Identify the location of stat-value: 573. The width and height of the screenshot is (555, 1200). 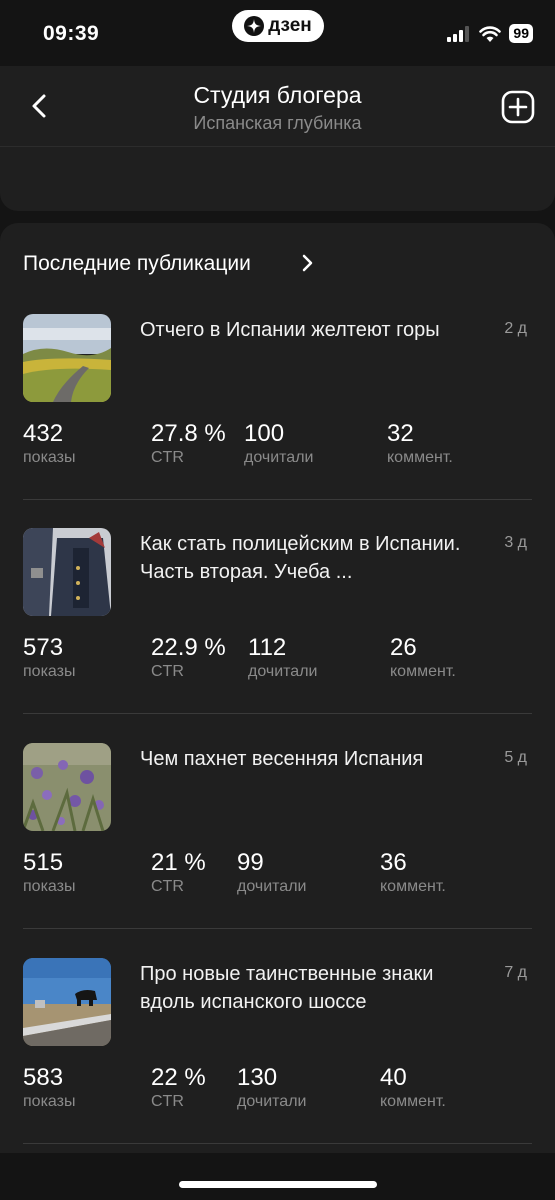
(43, 647).